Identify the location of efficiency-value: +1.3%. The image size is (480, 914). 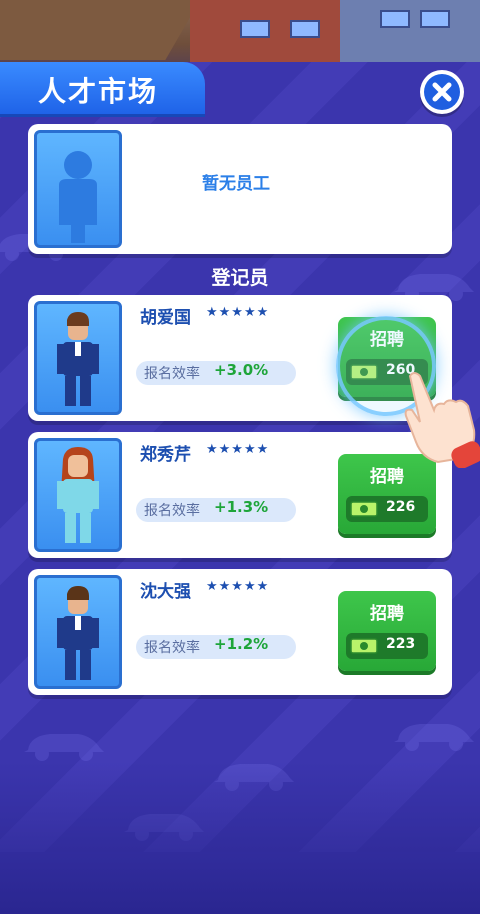
(241, 507).